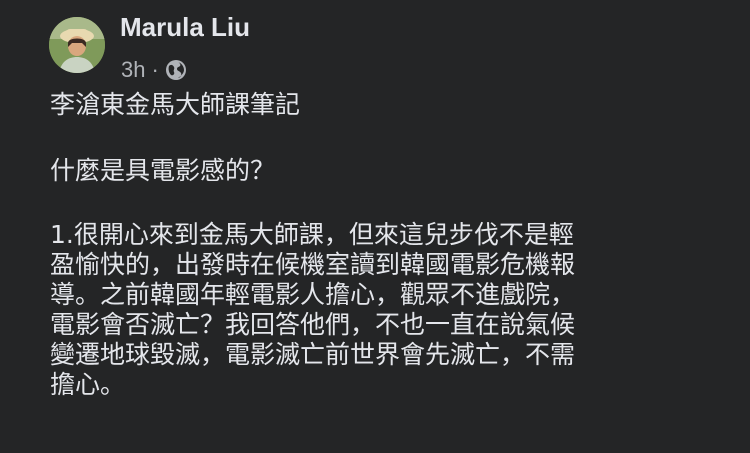 This screenshot has height=453, width=750. Describe the element at coordinates (313, 294) in the screenshot. I see `paragraph-line: 導。之前韓國年輕電影人擔心，觀眾不進戲院，` at that location.